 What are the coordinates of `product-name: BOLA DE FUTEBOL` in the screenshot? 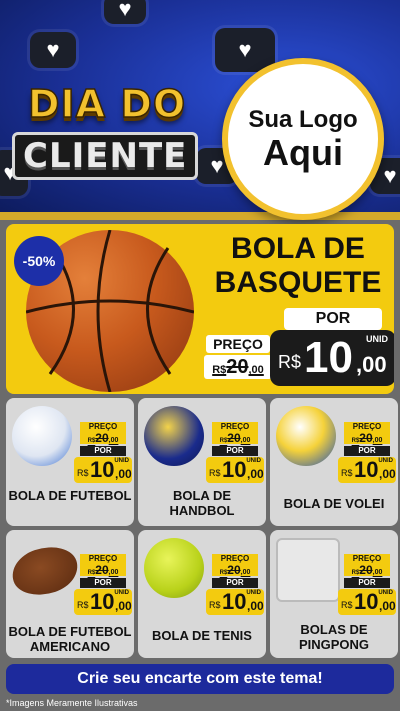 It's located at (70, 495).